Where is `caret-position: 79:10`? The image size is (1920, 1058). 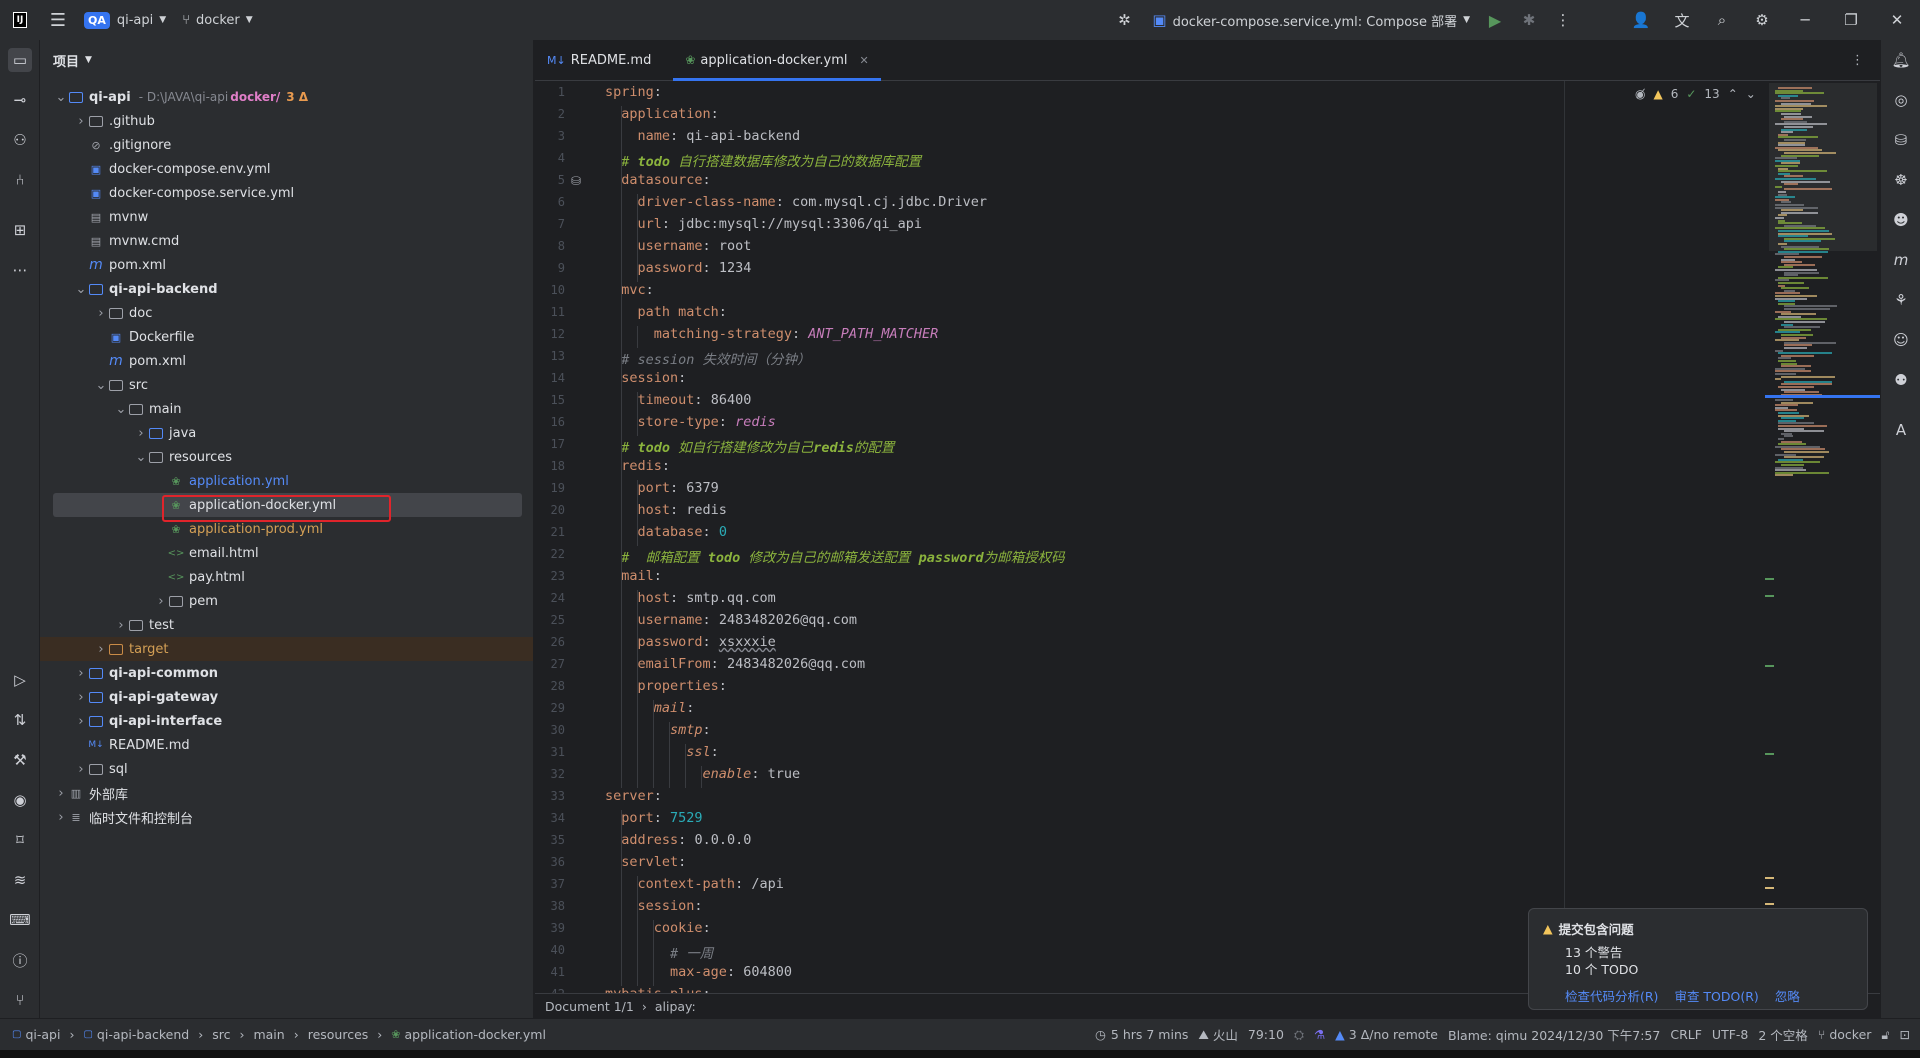
caret-position: 79:10 is located at coordinates (1266, 1034).